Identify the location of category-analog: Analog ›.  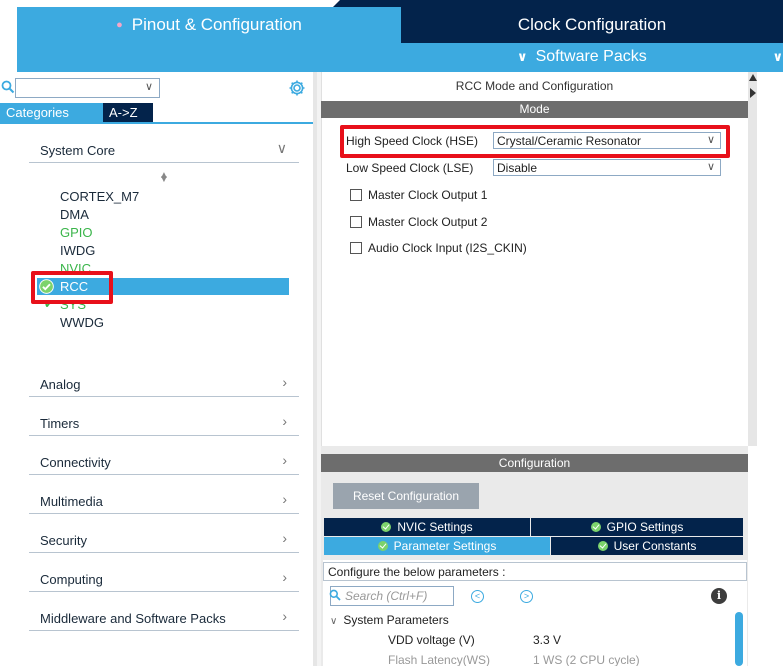
(164, 383).